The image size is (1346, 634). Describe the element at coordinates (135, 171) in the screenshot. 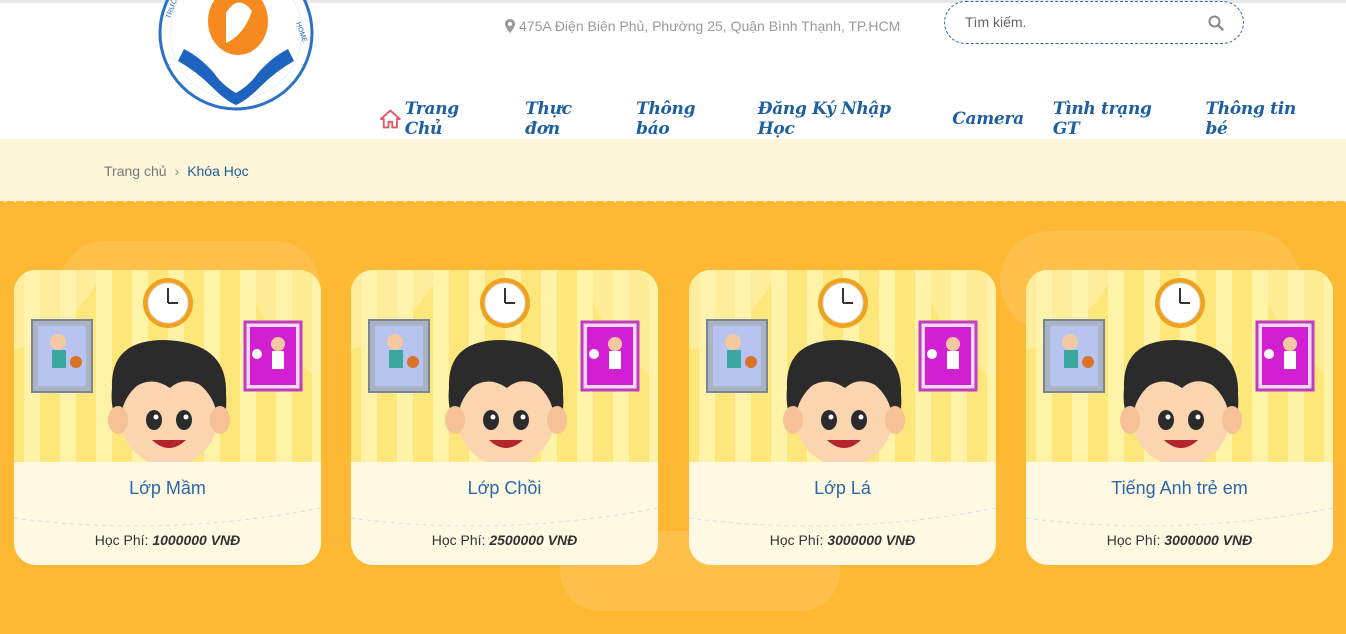

I see `breadcrumb-home-link: Trang chủ` at that location.